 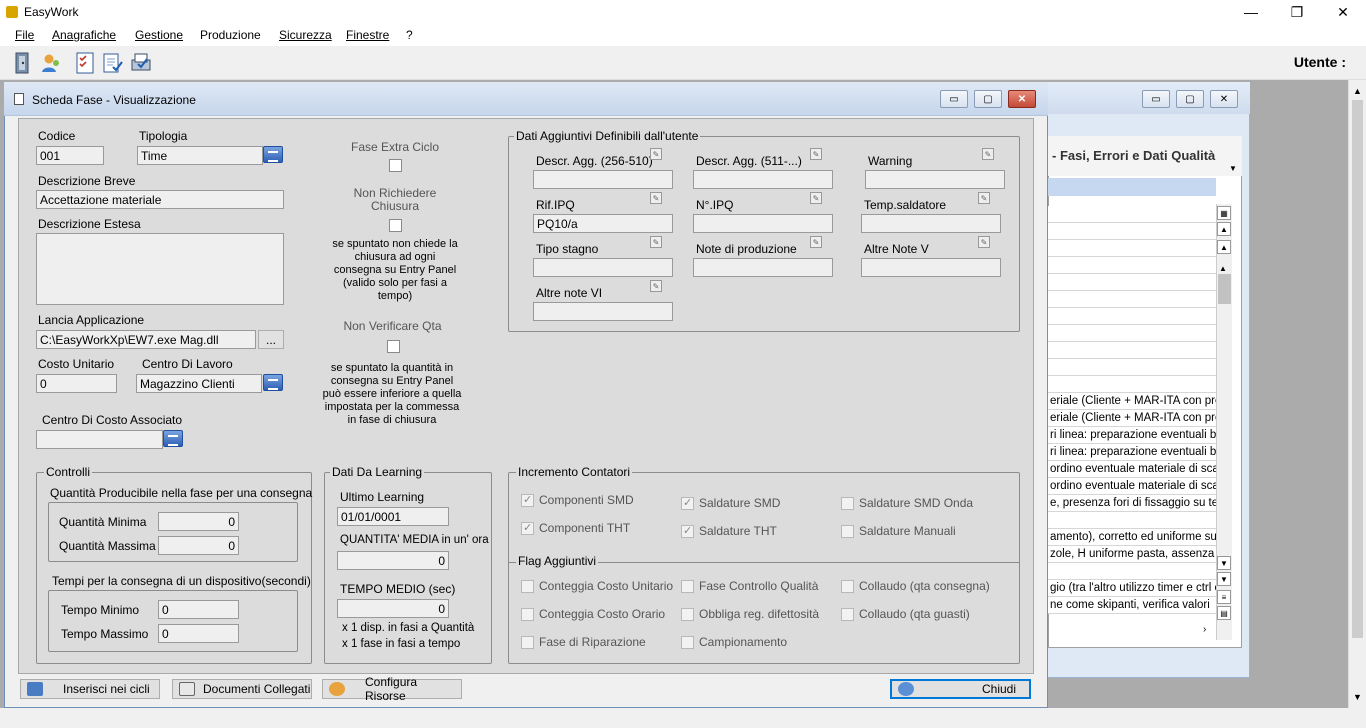 What do you see at coordinates (24, 35) in the screenshot?
I see `menu-file: File` at bounding box center [24, 35].